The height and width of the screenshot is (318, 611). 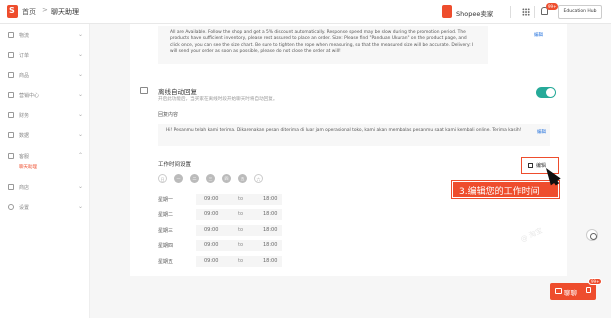 I want to click on tutorial-callout: 3.编辑您的工作时间, so click(x=505, y=189).